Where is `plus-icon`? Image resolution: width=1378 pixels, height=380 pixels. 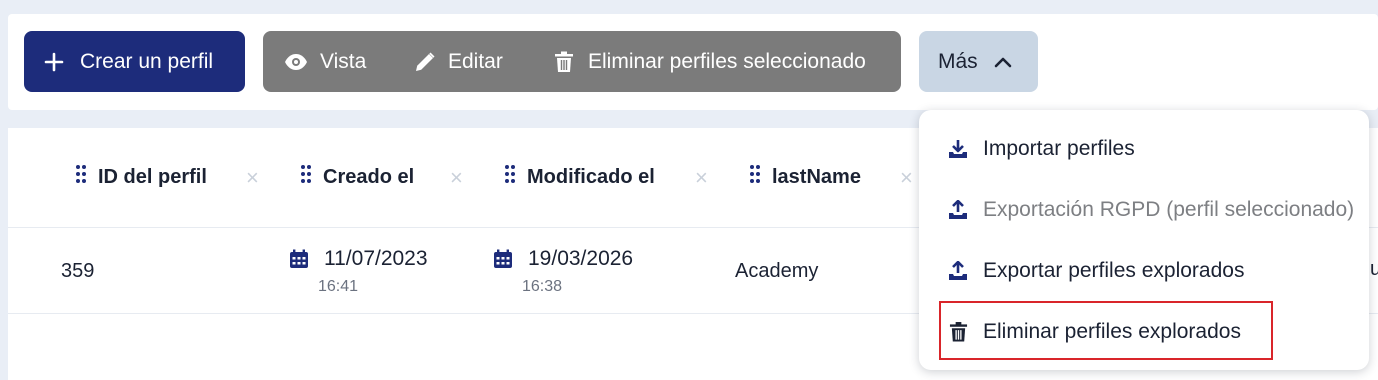
plus-icon is located at coordinates (54, 62).